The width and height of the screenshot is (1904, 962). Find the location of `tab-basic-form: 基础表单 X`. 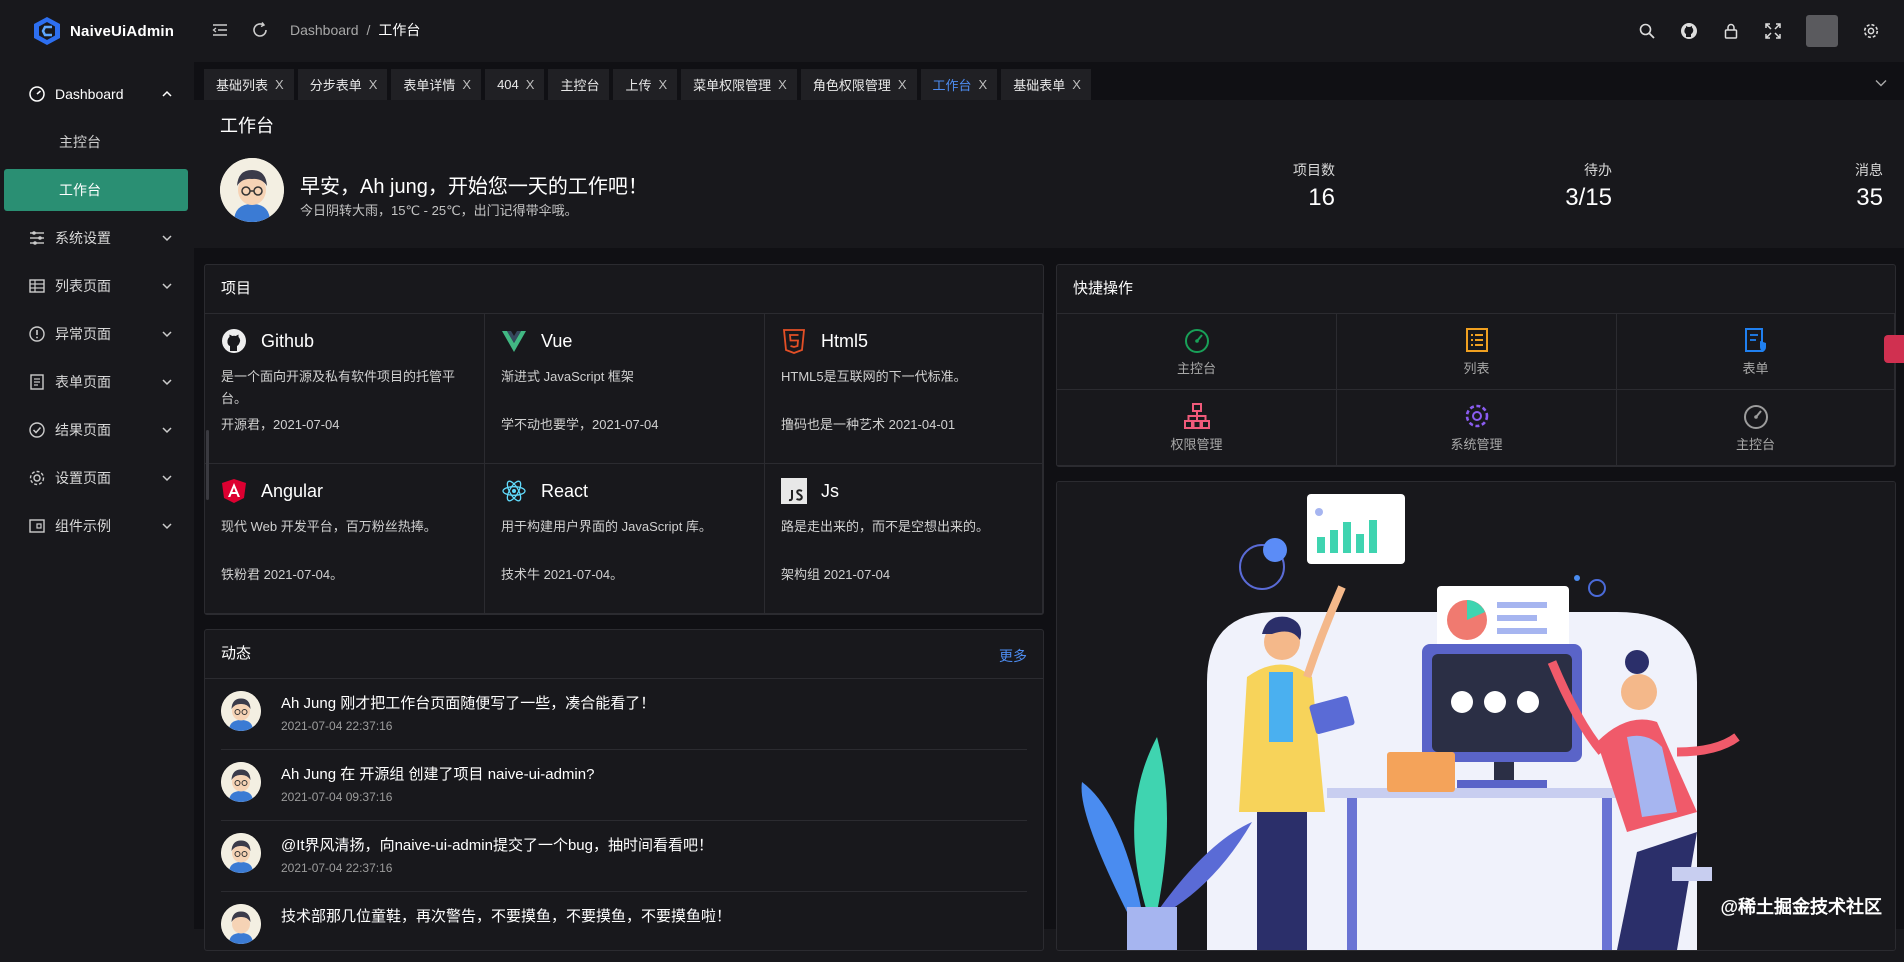

tab-basic-form: 基础表单 X is located at coordinates (1046, 84).